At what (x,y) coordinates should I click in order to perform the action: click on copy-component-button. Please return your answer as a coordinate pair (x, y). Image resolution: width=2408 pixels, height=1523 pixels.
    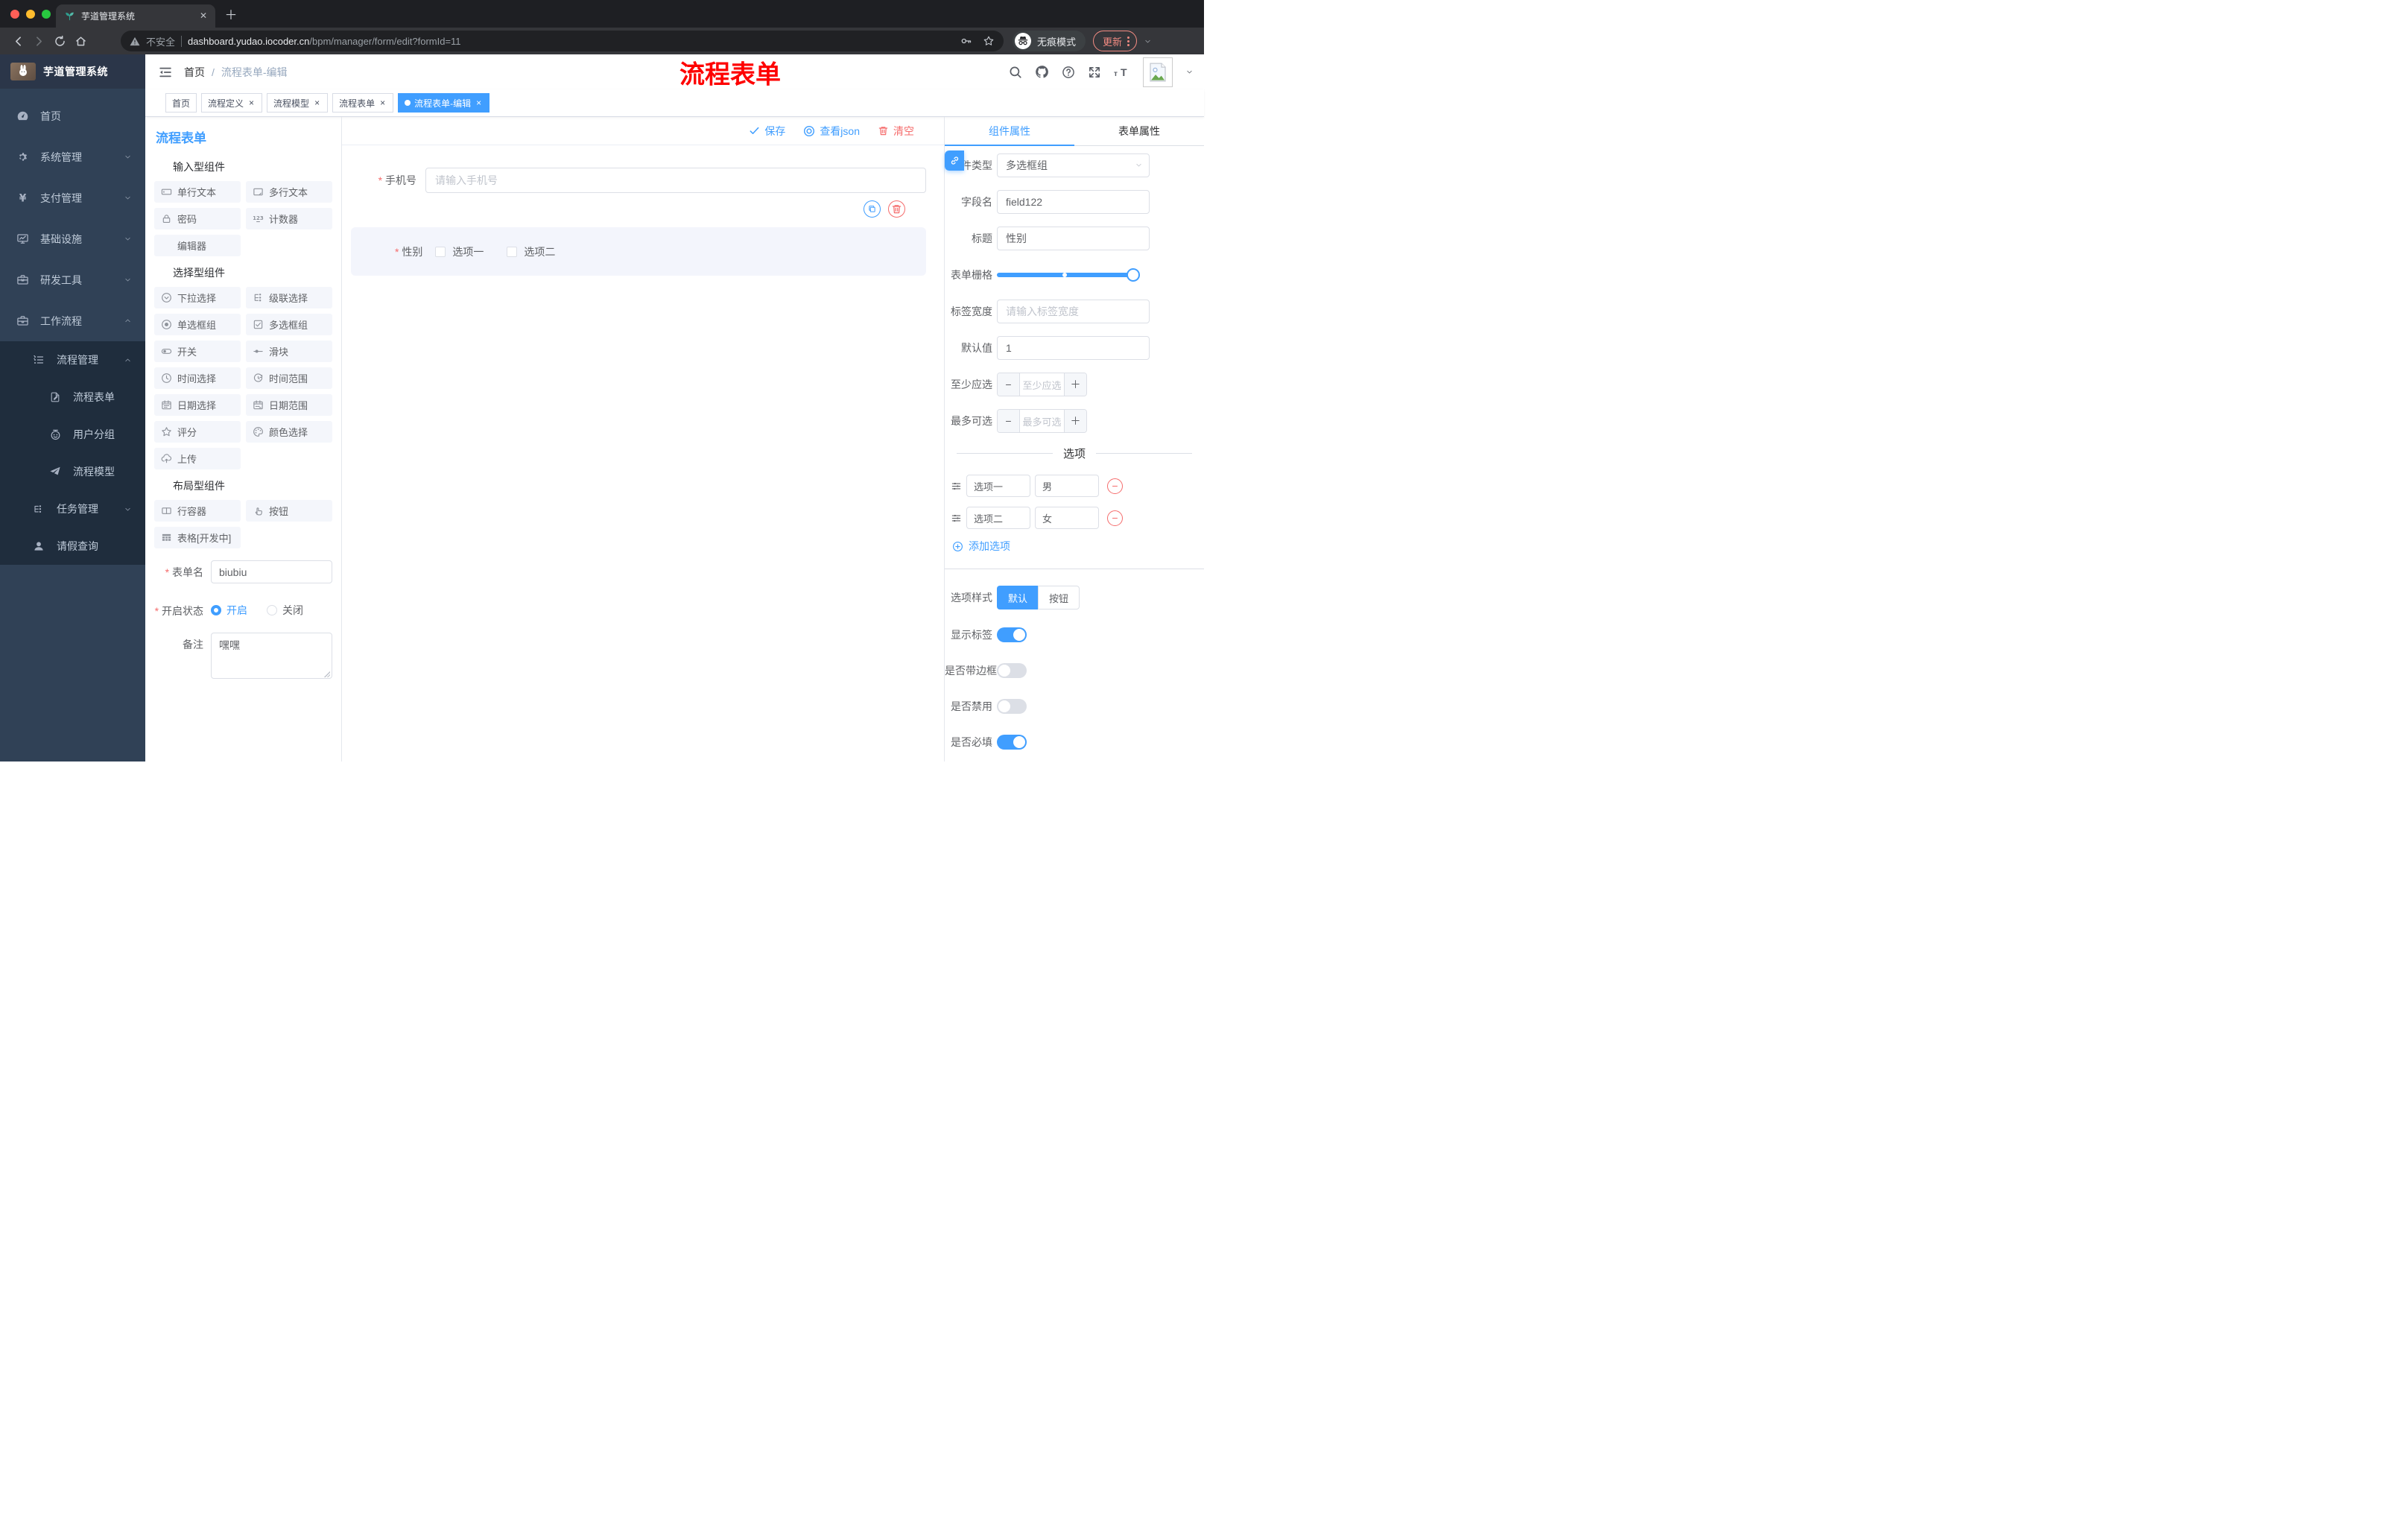
    Looking at the image, I should click on (872, 209).